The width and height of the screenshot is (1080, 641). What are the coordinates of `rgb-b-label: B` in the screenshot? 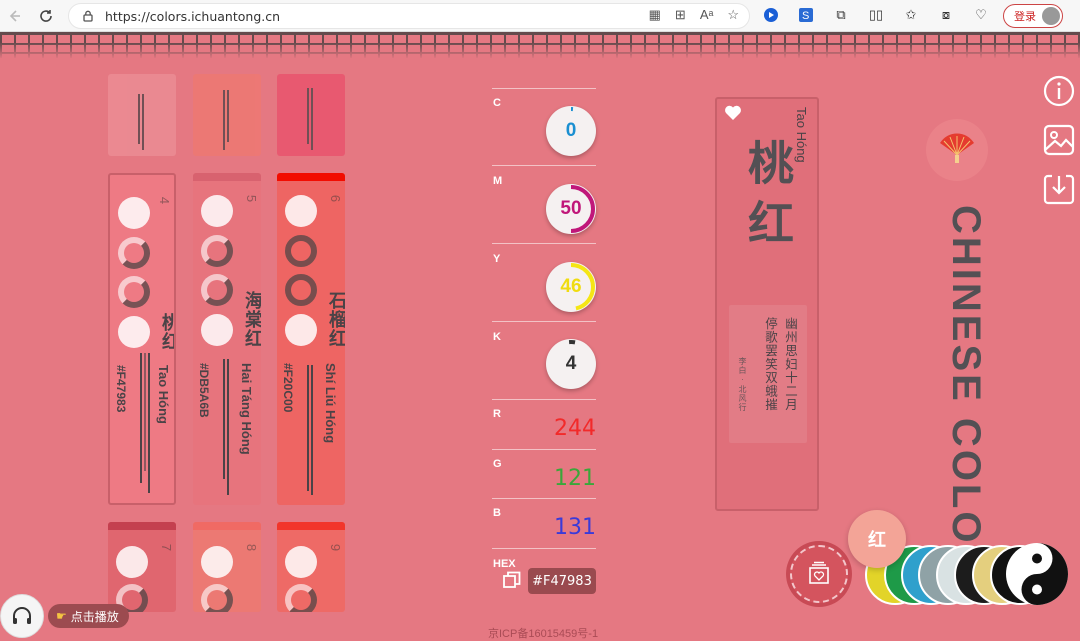 It's located at (497, 513).